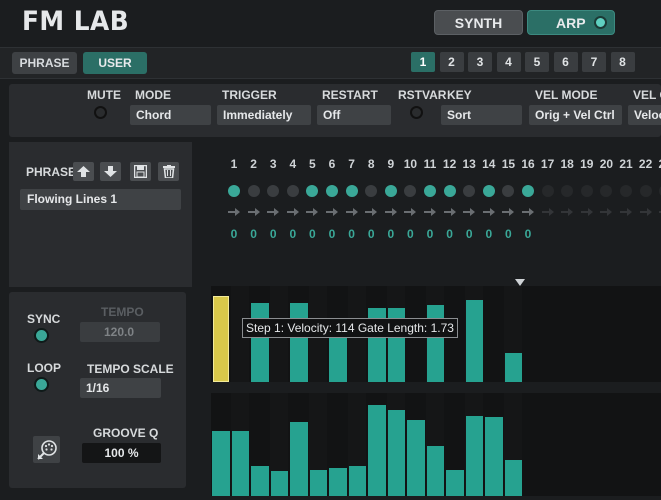 The height and width of the screenshot is (500, 661). Describe the element at coordinates (264, 115) in the screenshot. I see `trigger-select: Immediately` at that location.